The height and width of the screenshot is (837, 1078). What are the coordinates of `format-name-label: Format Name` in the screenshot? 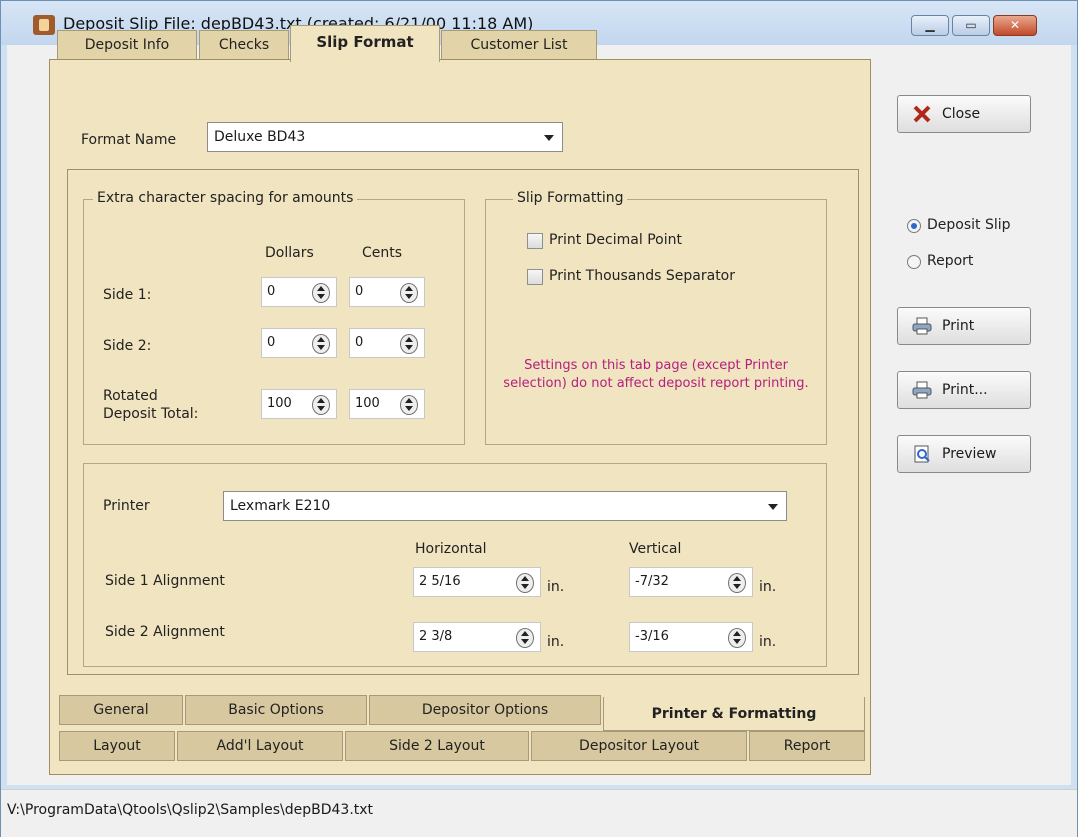 It's located at (129, 140).